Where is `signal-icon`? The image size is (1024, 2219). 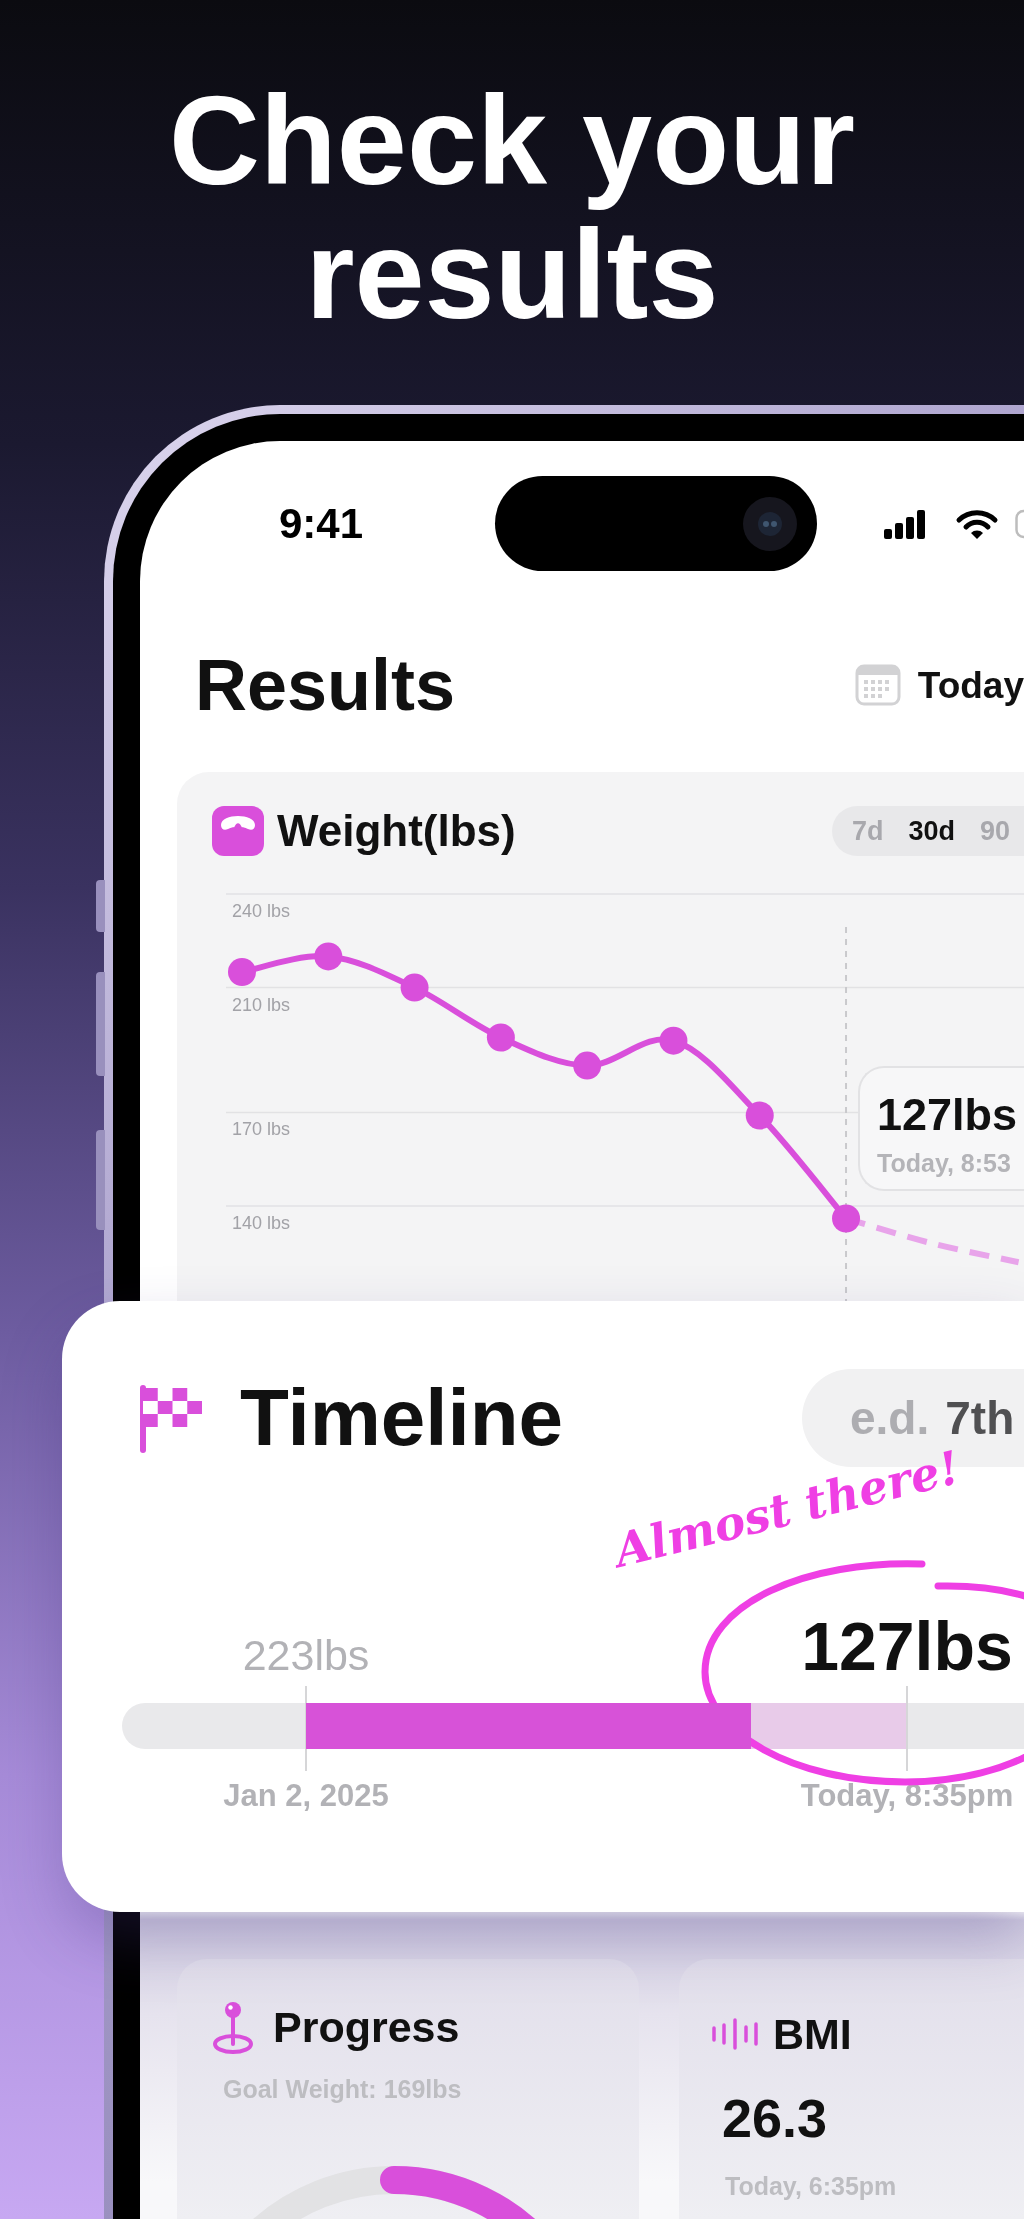
signal-icon is located at coordinates (905, 523).